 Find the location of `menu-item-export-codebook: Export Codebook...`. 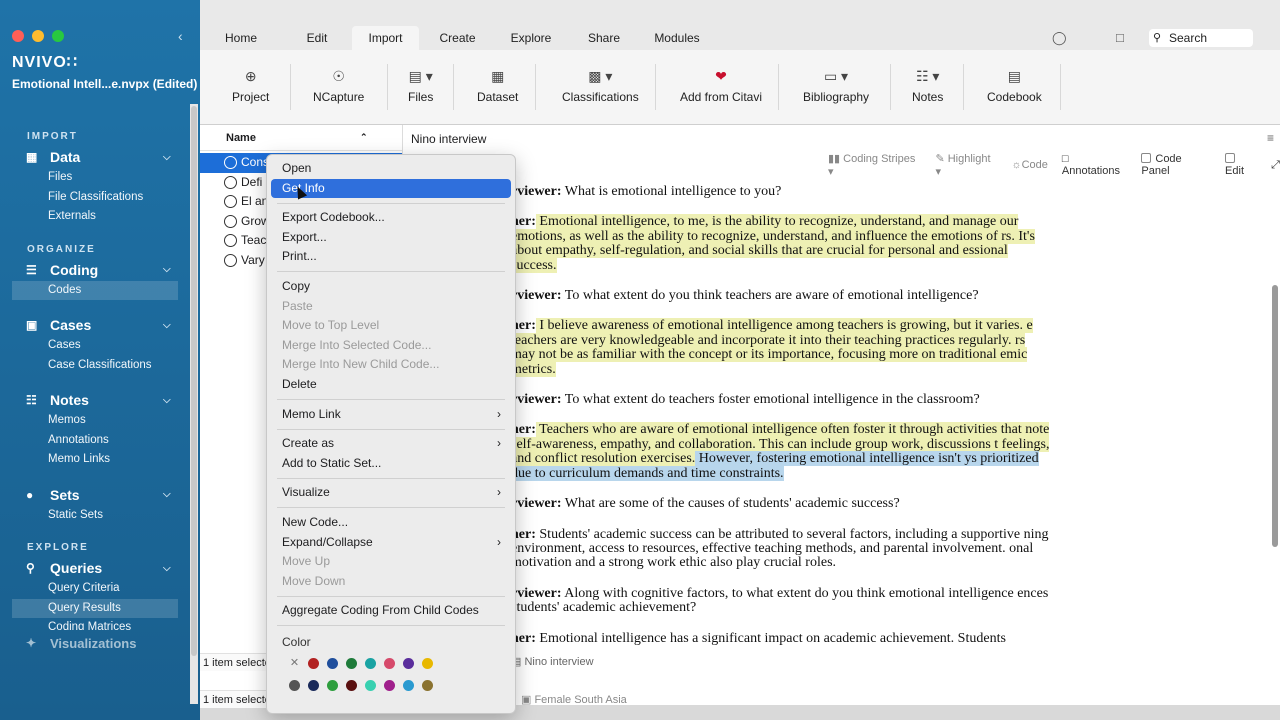

menu-item-export-codebook: Export Codebook... is located at coordinates (391, 218).